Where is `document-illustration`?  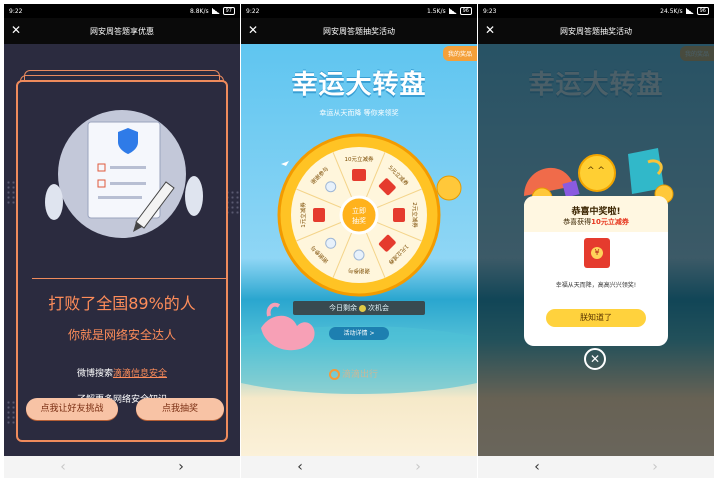 document-illustration is located at coordinates (124, 174).